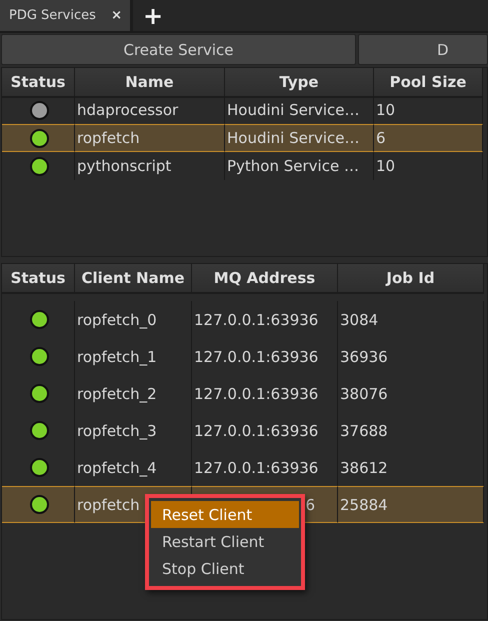  I want to click on column-header: Job Id, so click(411, 279).